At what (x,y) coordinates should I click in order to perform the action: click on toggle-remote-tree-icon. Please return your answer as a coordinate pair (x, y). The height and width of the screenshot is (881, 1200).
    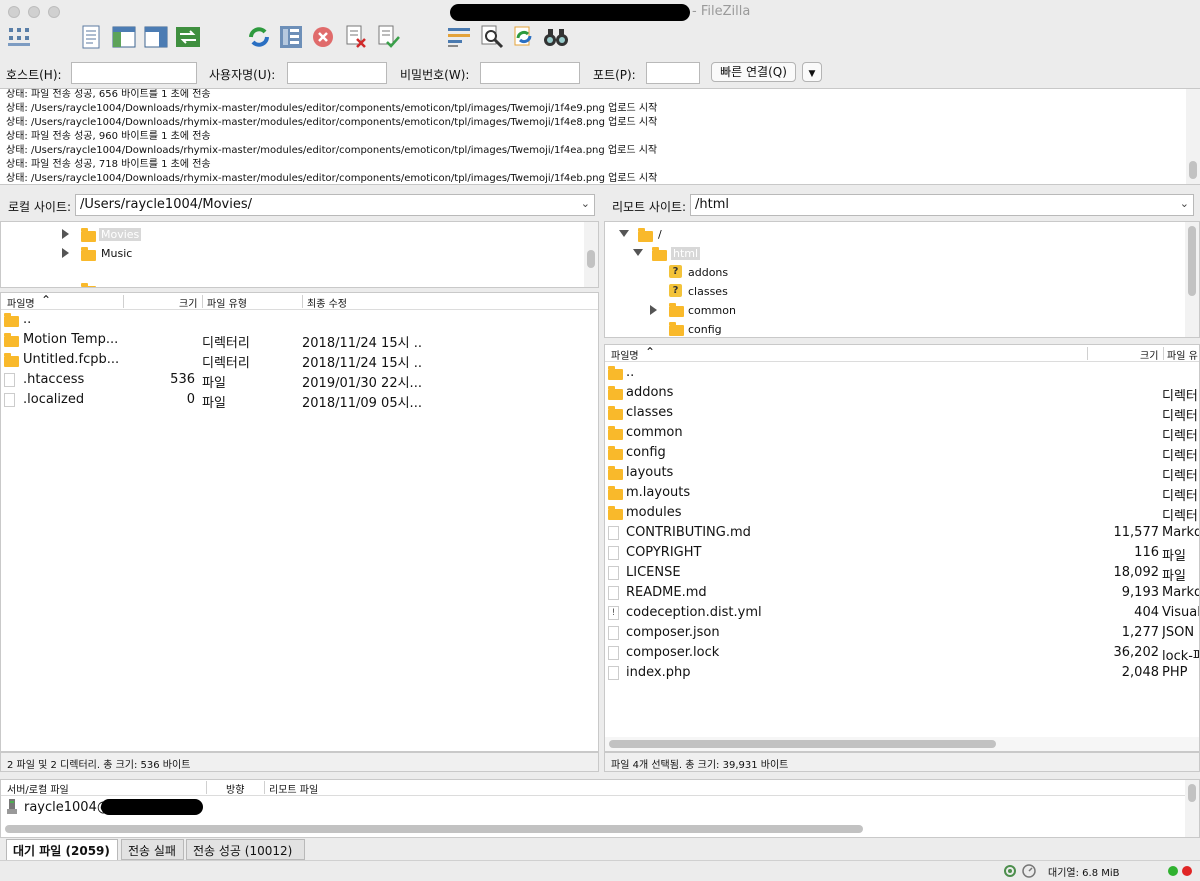
    Looking at the image, I should click on (156, 37).